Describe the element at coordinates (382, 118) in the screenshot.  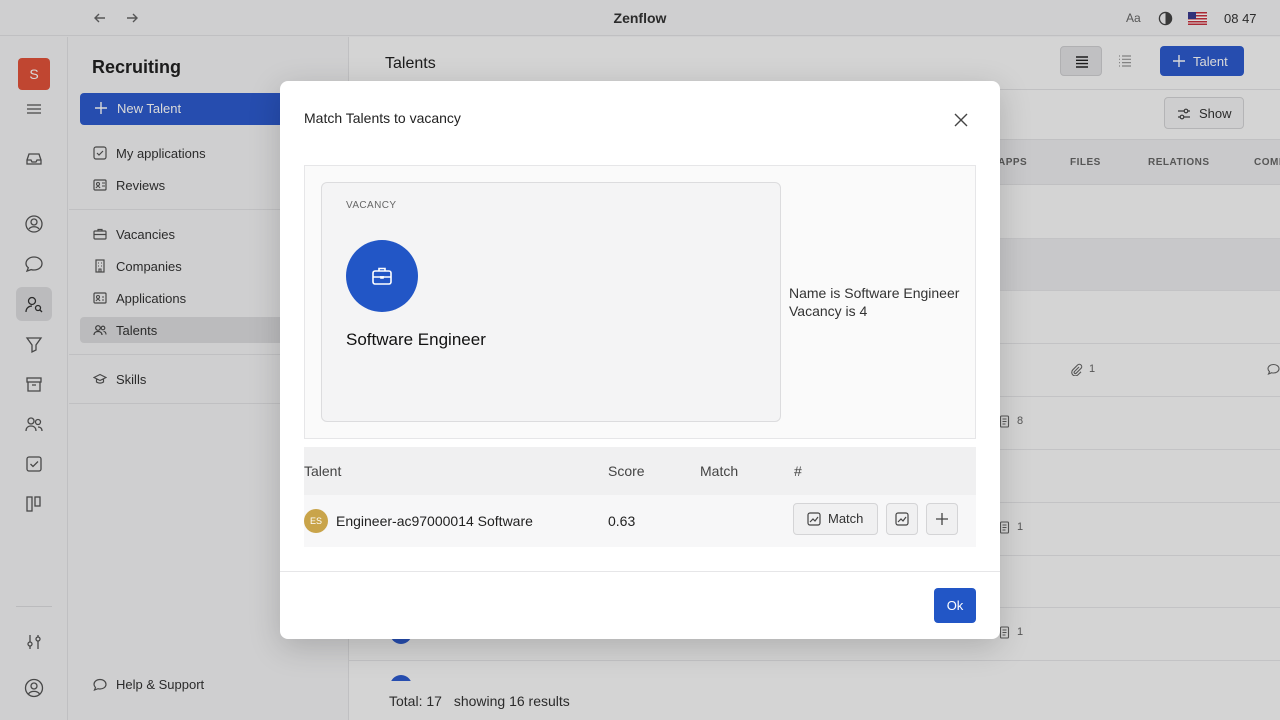
I see `dialog-title: Match Talents to vacancy` at that location.